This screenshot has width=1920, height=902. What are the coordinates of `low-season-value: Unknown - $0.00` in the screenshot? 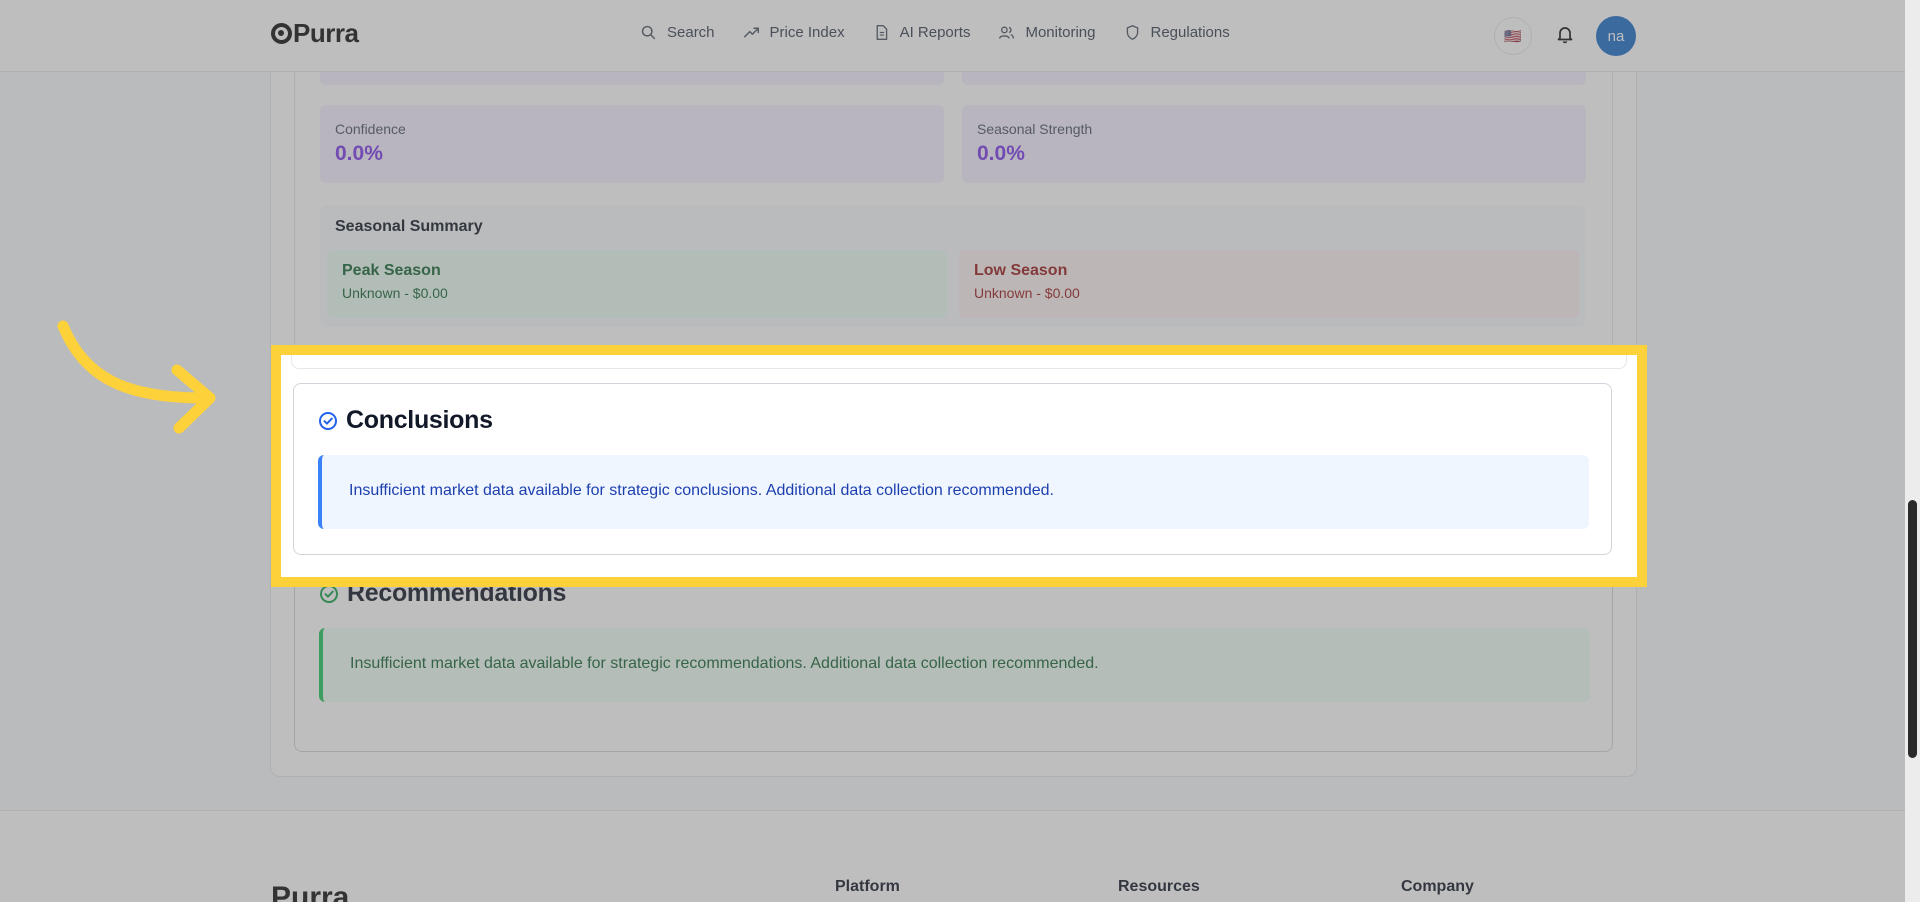 It's located at (1027, 293).